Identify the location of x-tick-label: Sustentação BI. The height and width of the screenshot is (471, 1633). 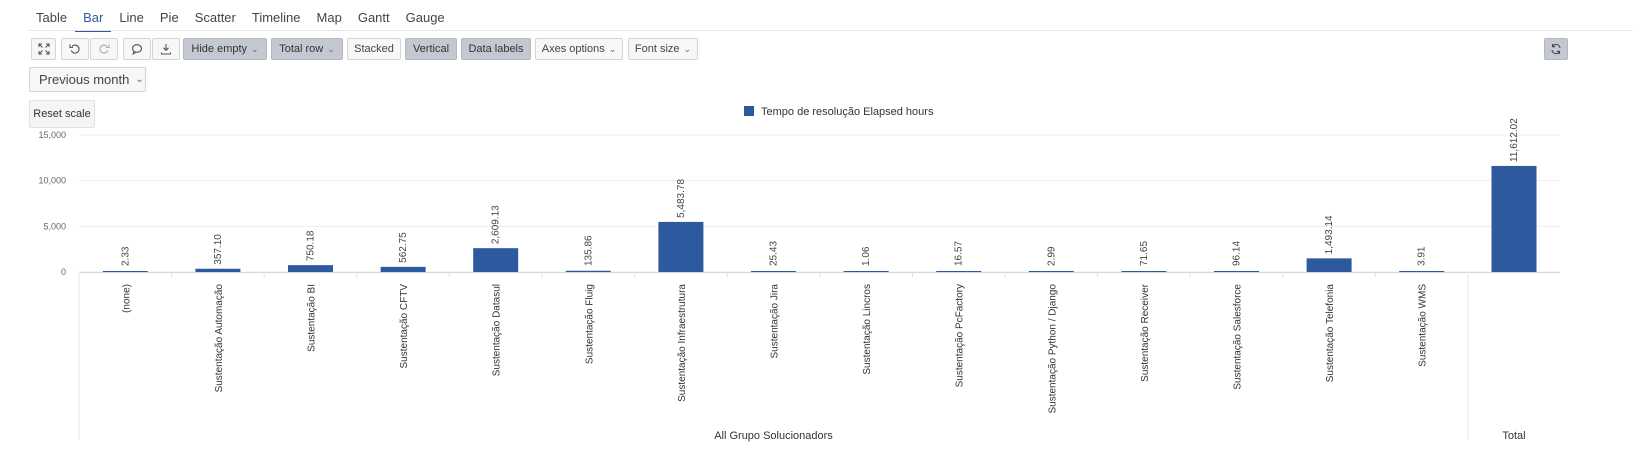
(312, 318).